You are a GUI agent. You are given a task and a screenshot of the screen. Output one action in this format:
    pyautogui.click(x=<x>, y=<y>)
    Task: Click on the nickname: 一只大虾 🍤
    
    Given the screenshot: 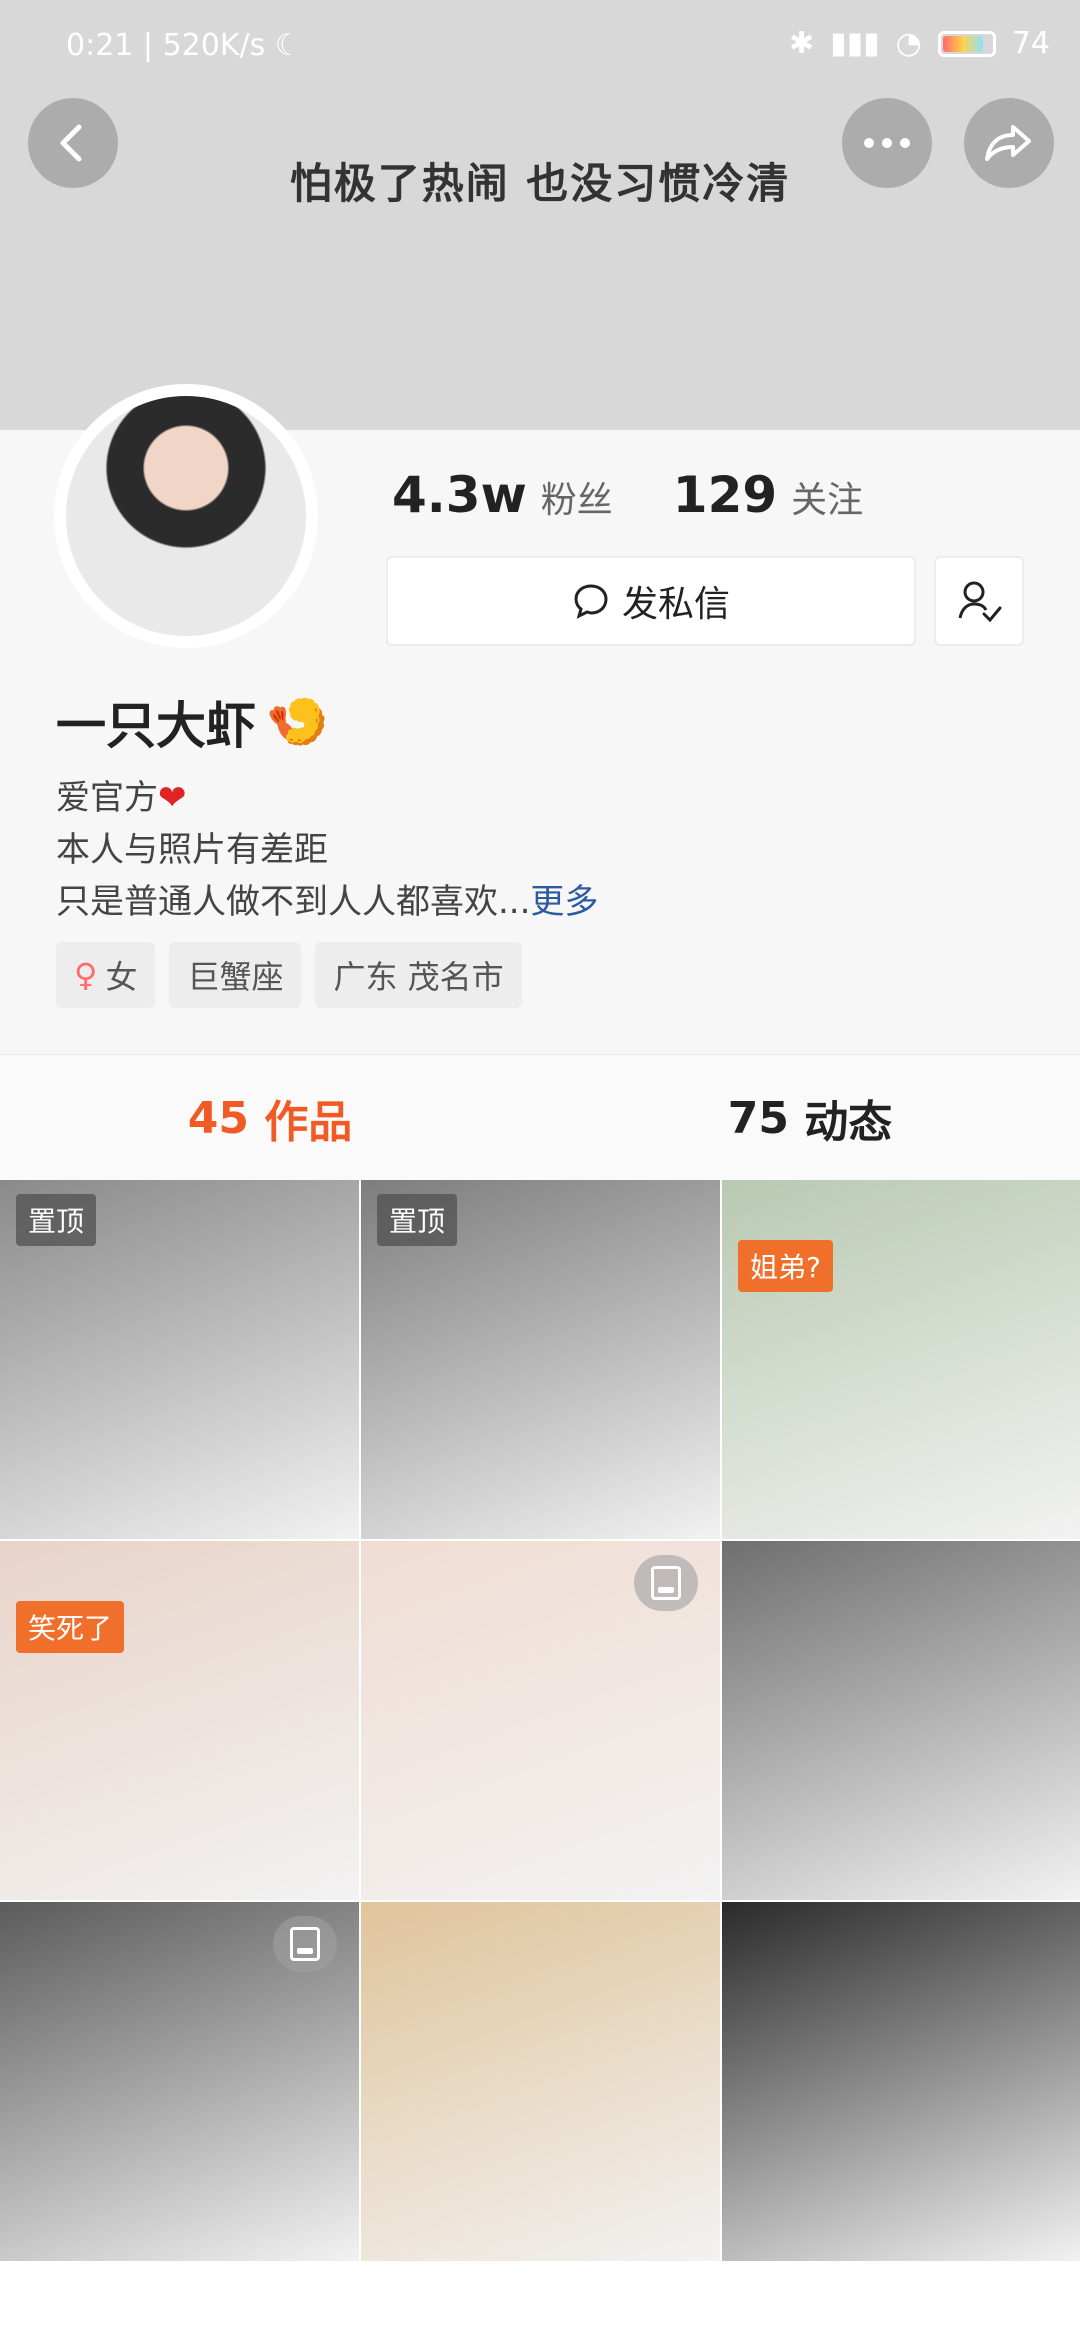 What is the action you would take?
    pyautogui.click(x=192, y=722)
    